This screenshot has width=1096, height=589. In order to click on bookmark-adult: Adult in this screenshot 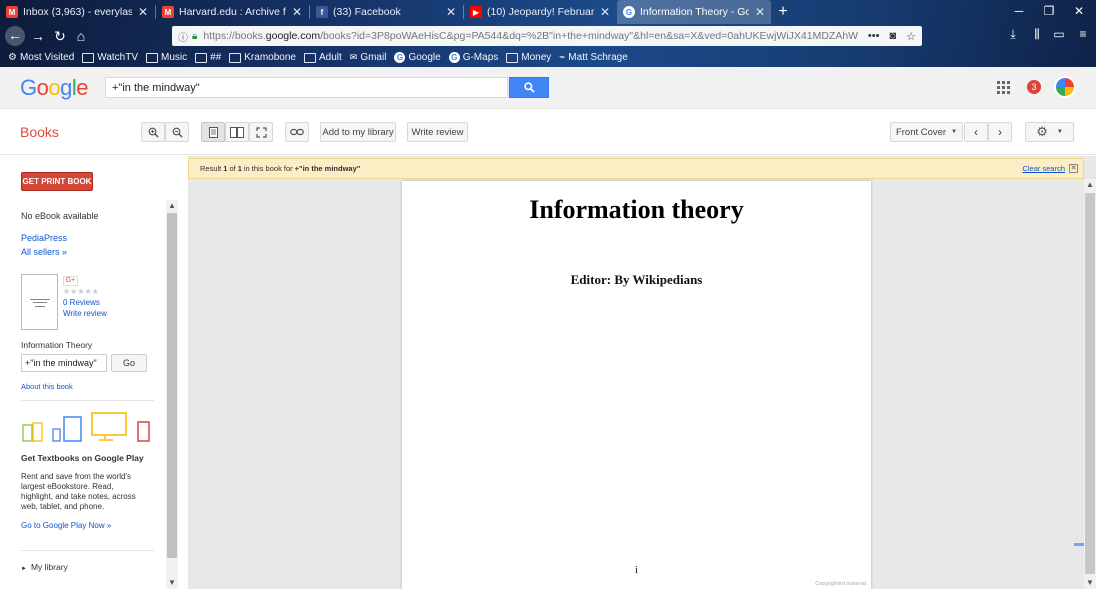, I will do `click(322, 57)`.